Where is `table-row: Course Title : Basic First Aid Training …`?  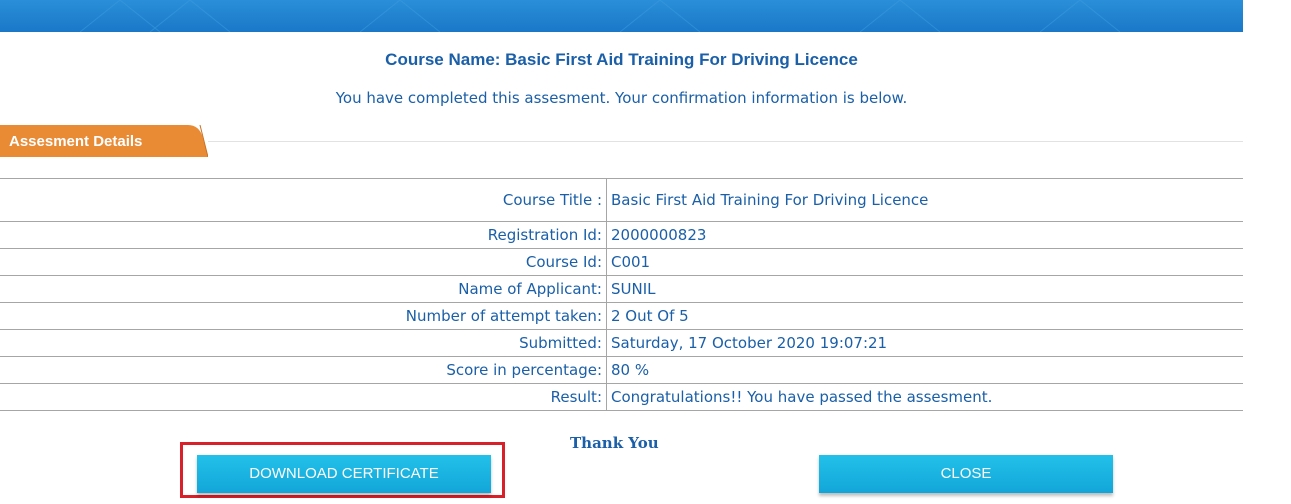
table-row: Course Title : Basic First Aid Training … is located at coordinates (621, 200).